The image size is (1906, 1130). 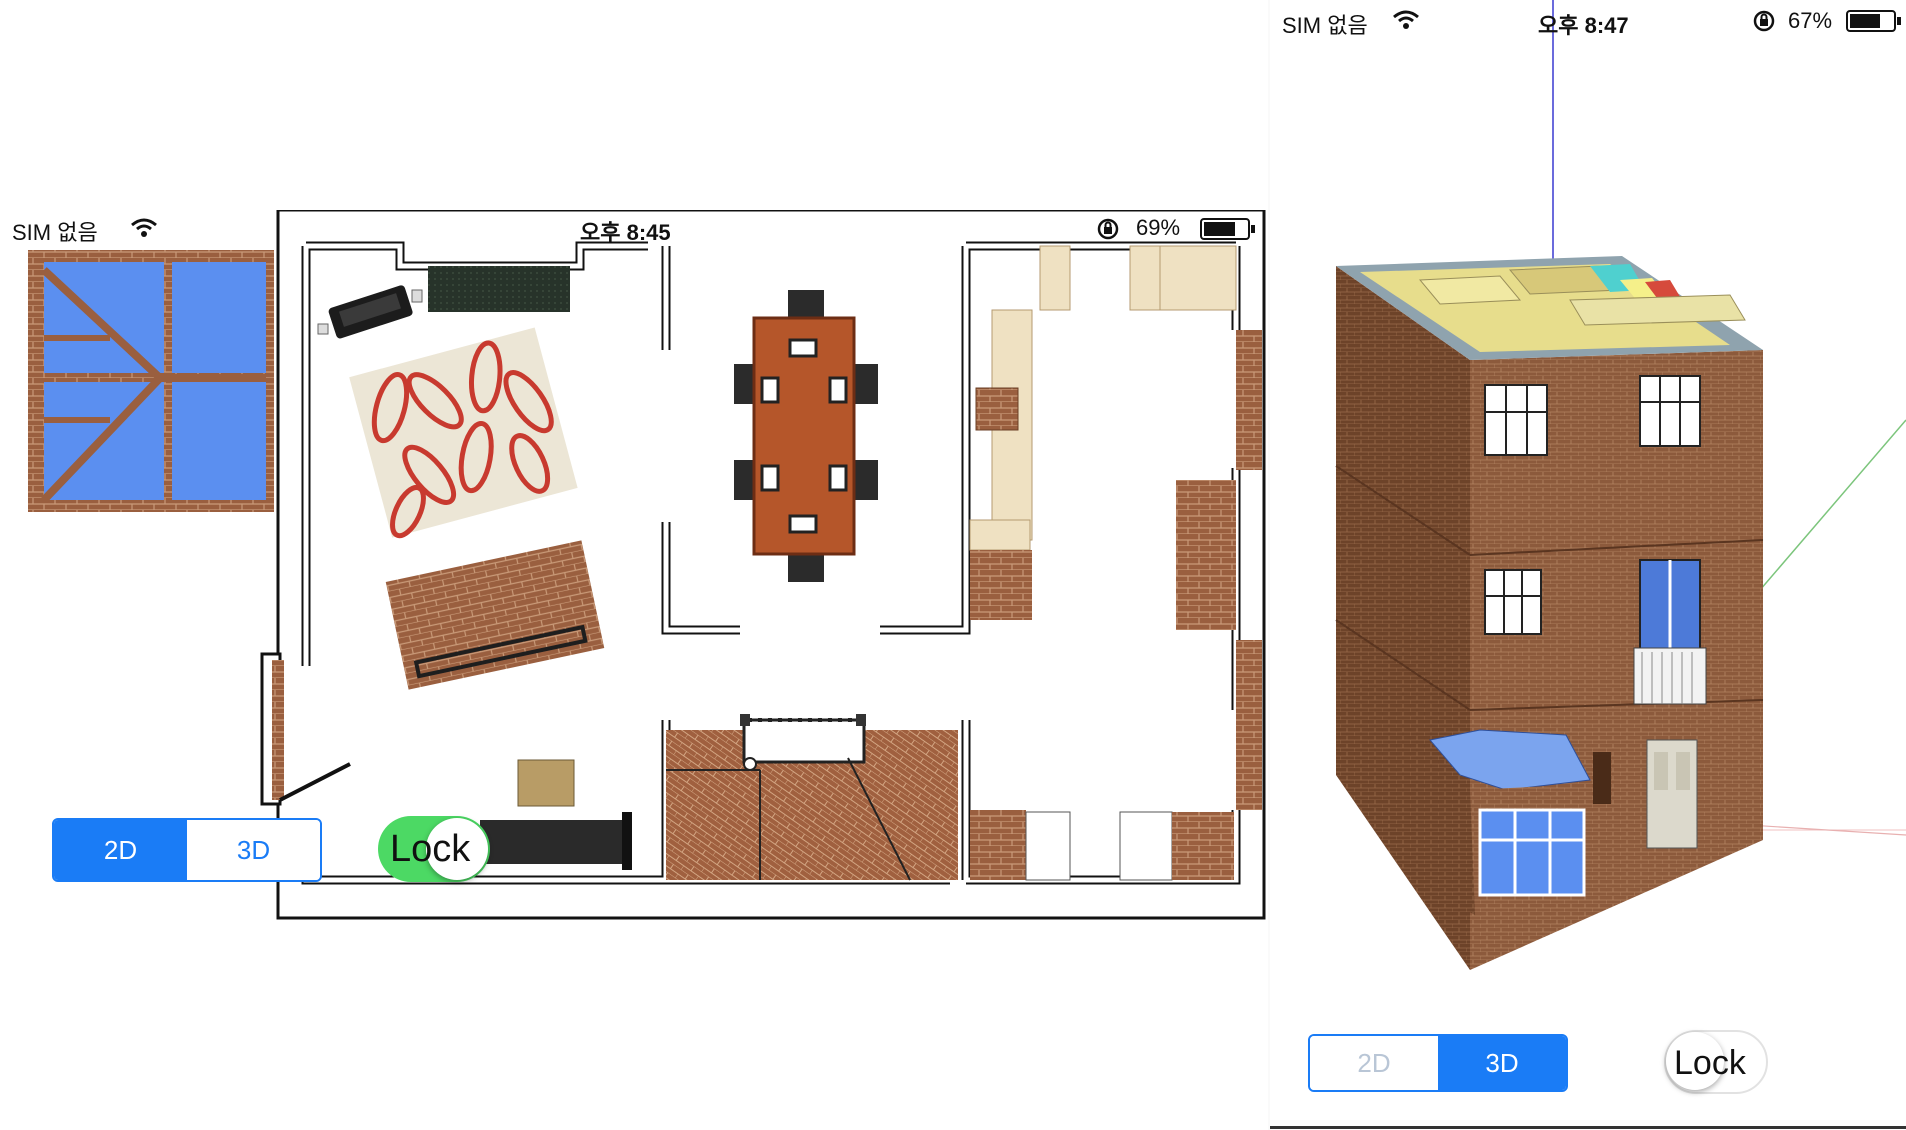 What do you see at coordinates (625, 232) in the screenshot?
I see `status-time: 오후 8:45` at bounding box center [625, 232].